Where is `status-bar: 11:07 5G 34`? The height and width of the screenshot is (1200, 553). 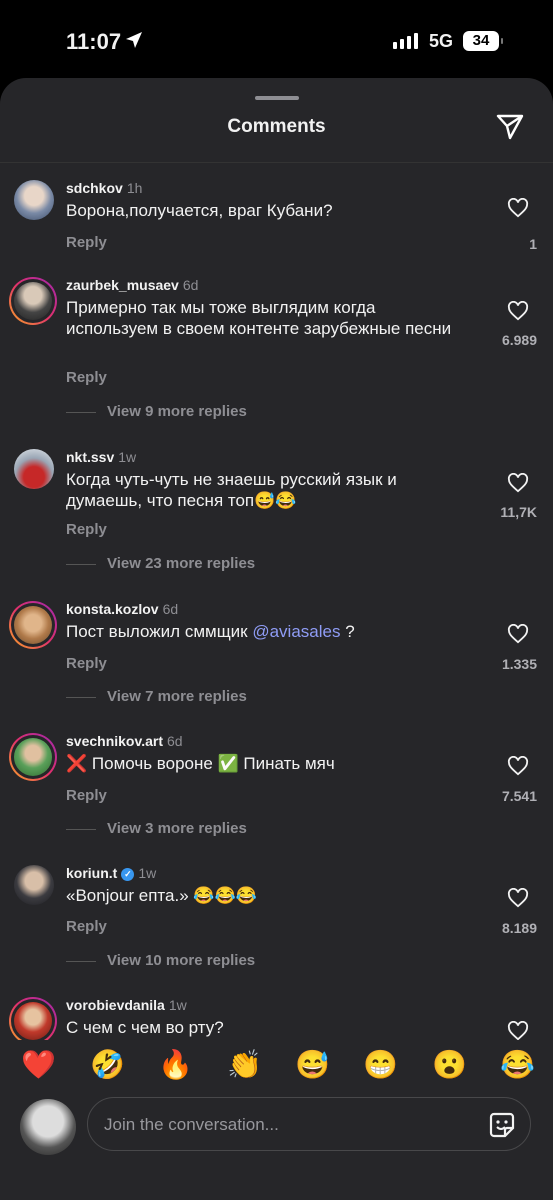
status-bar: 11:07 5G 34 is located at coordinates (276, 40).